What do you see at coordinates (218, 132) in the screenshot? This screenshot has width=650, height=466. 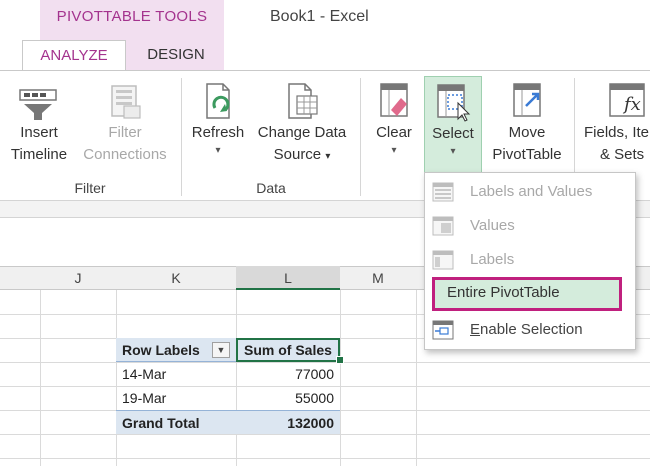 I see `refresh-label: Refresh` at bounding box center [218, 132].